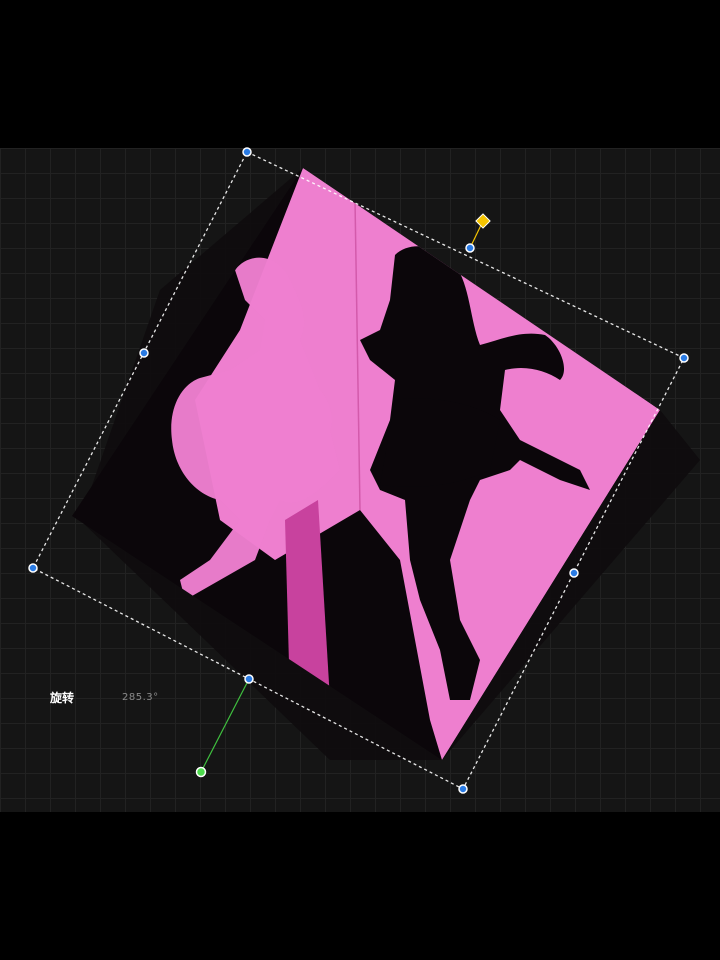  Describe the element at coordinates (470, 248) in the screenshot. I see `edge-handle-top-right` at that location.